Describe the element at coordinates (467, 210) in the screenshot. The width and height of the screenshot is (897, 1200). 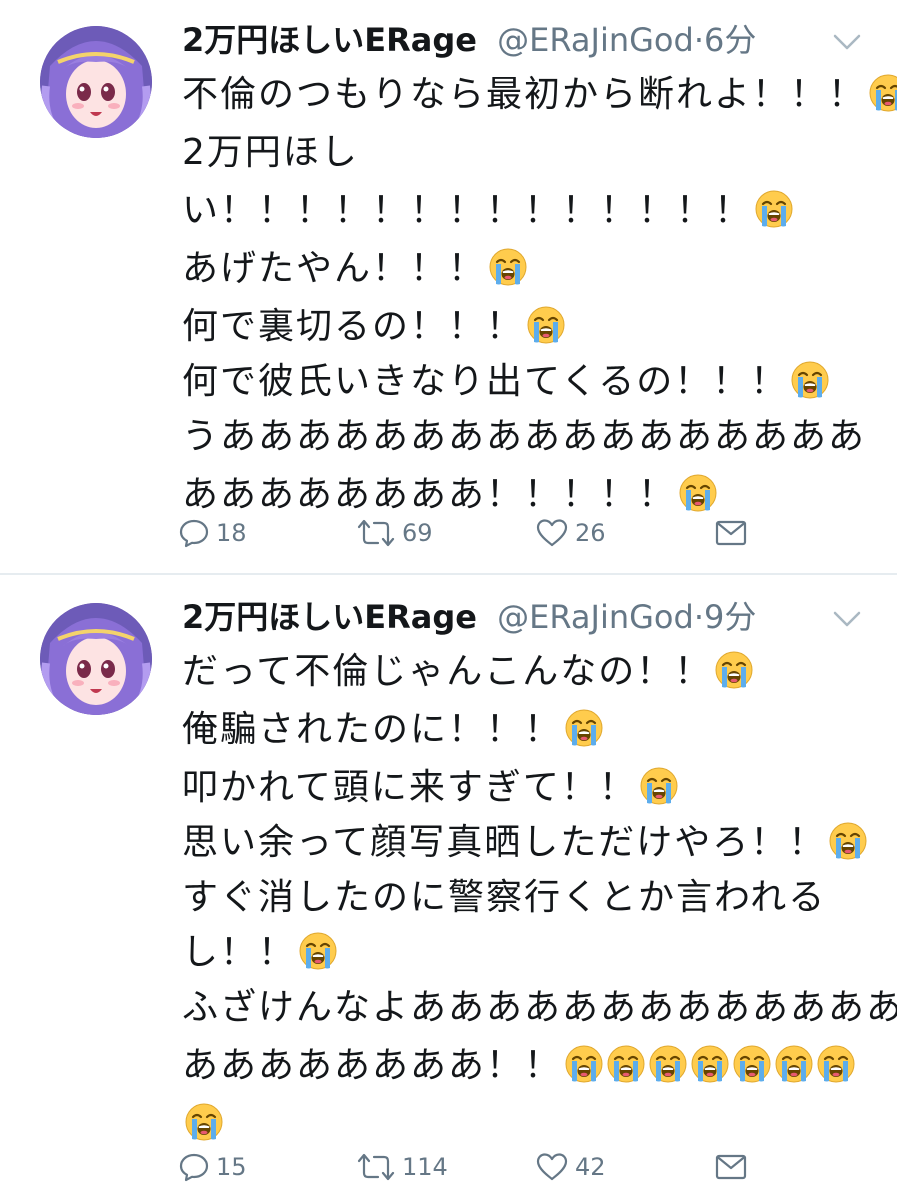
I see `tweet-line-text: い！！！！！！！！！！！！！！` at that location.